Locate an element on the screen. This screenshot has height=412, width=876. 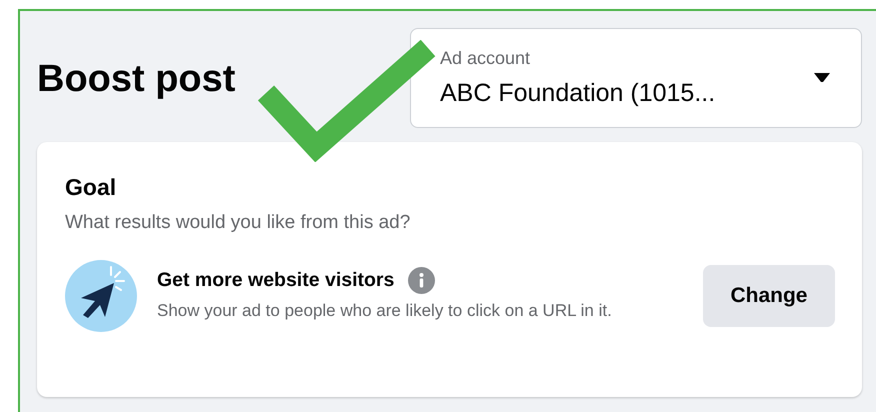
change-button: Change is located at coordinates (769, 296).